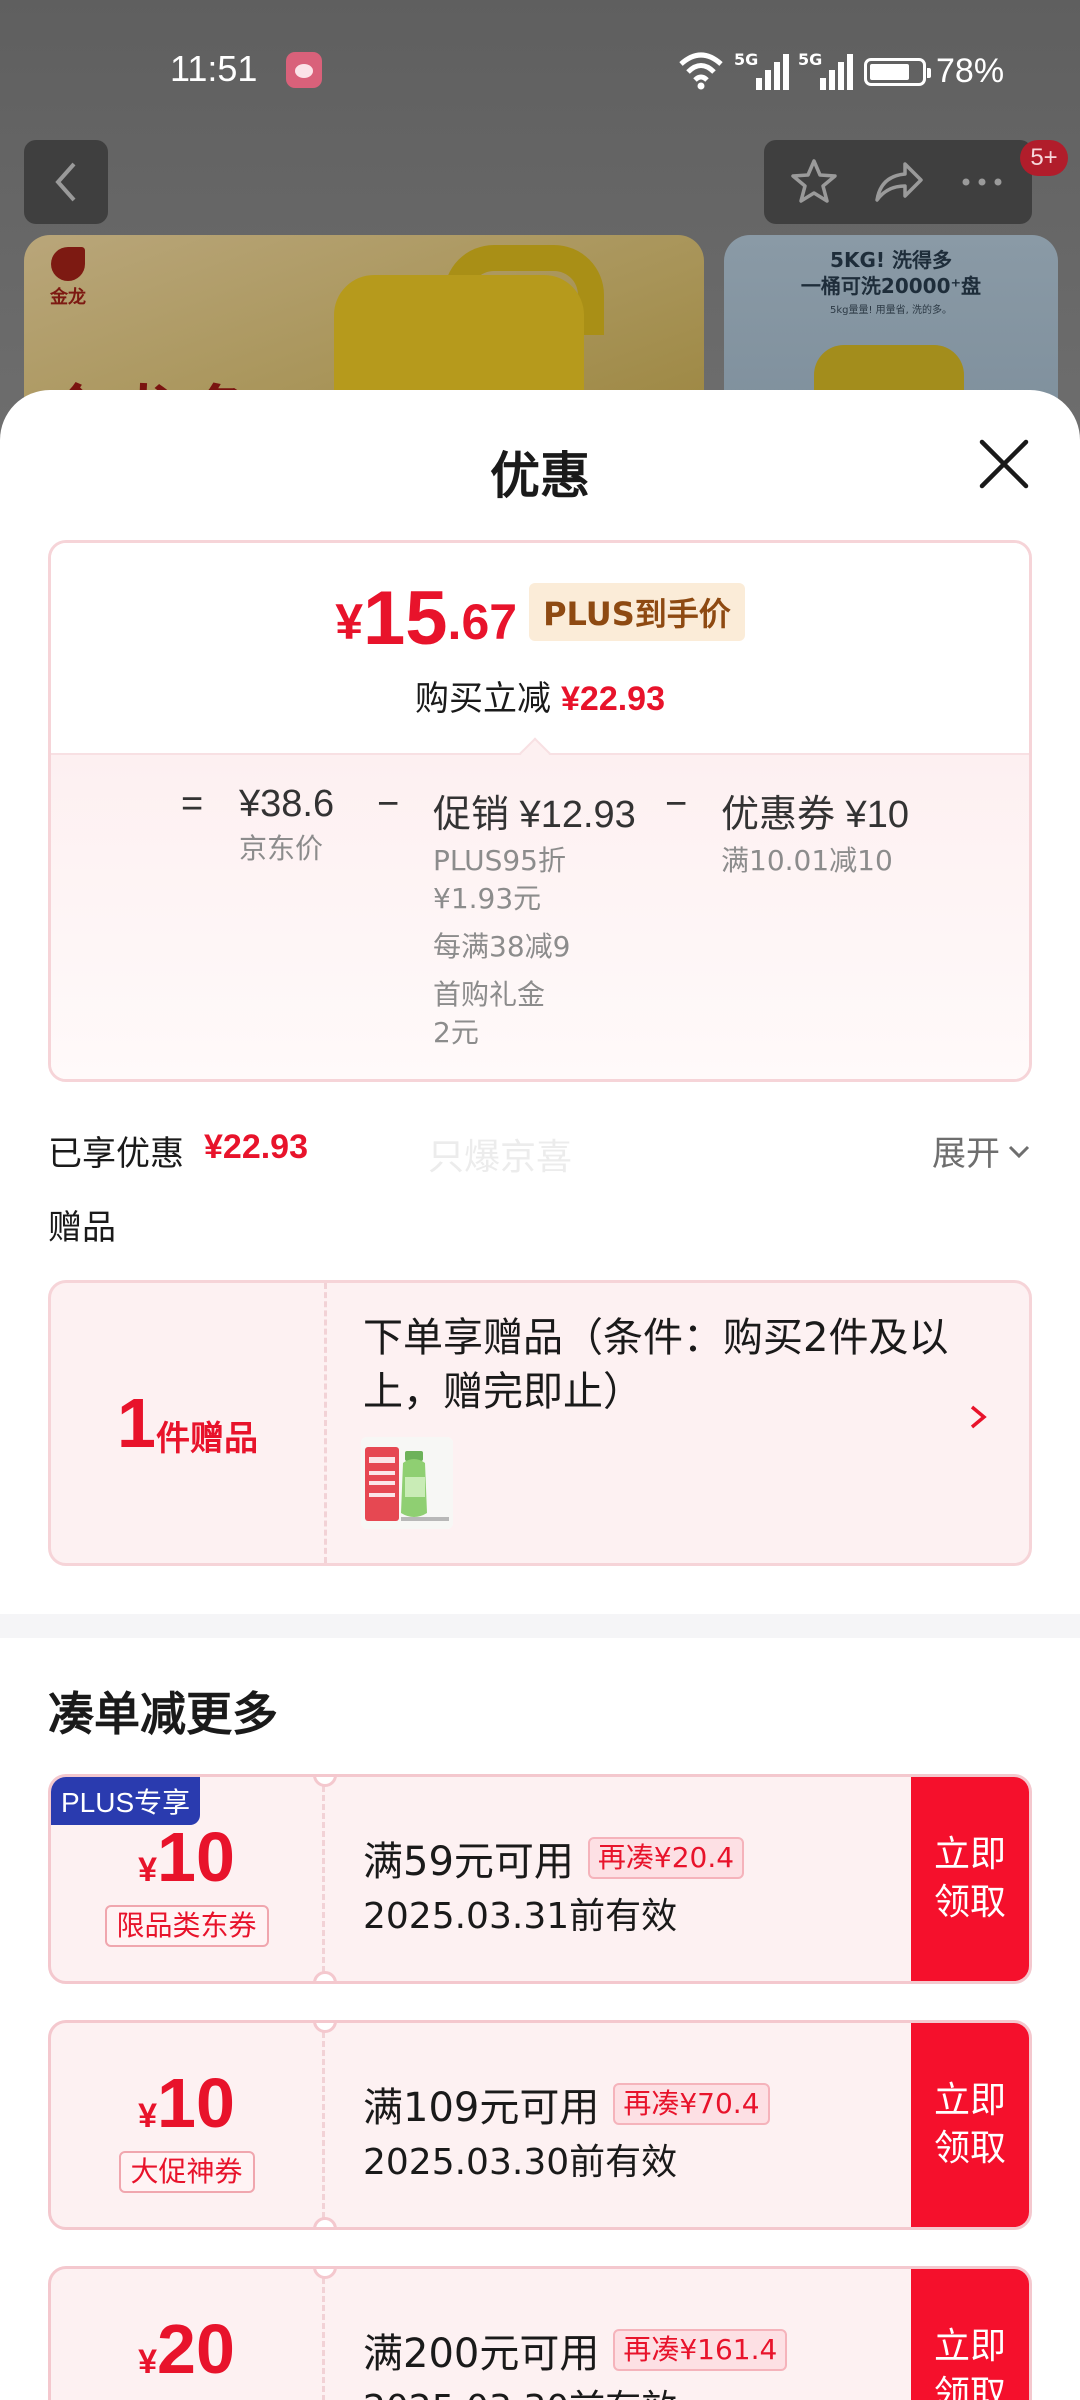 This screenshot has width=1080, height=2400. What do you see at coordinates (827, 70) in the screenshot?
I see `signal-icon-2: 5G` at bounding box center [827, 70].